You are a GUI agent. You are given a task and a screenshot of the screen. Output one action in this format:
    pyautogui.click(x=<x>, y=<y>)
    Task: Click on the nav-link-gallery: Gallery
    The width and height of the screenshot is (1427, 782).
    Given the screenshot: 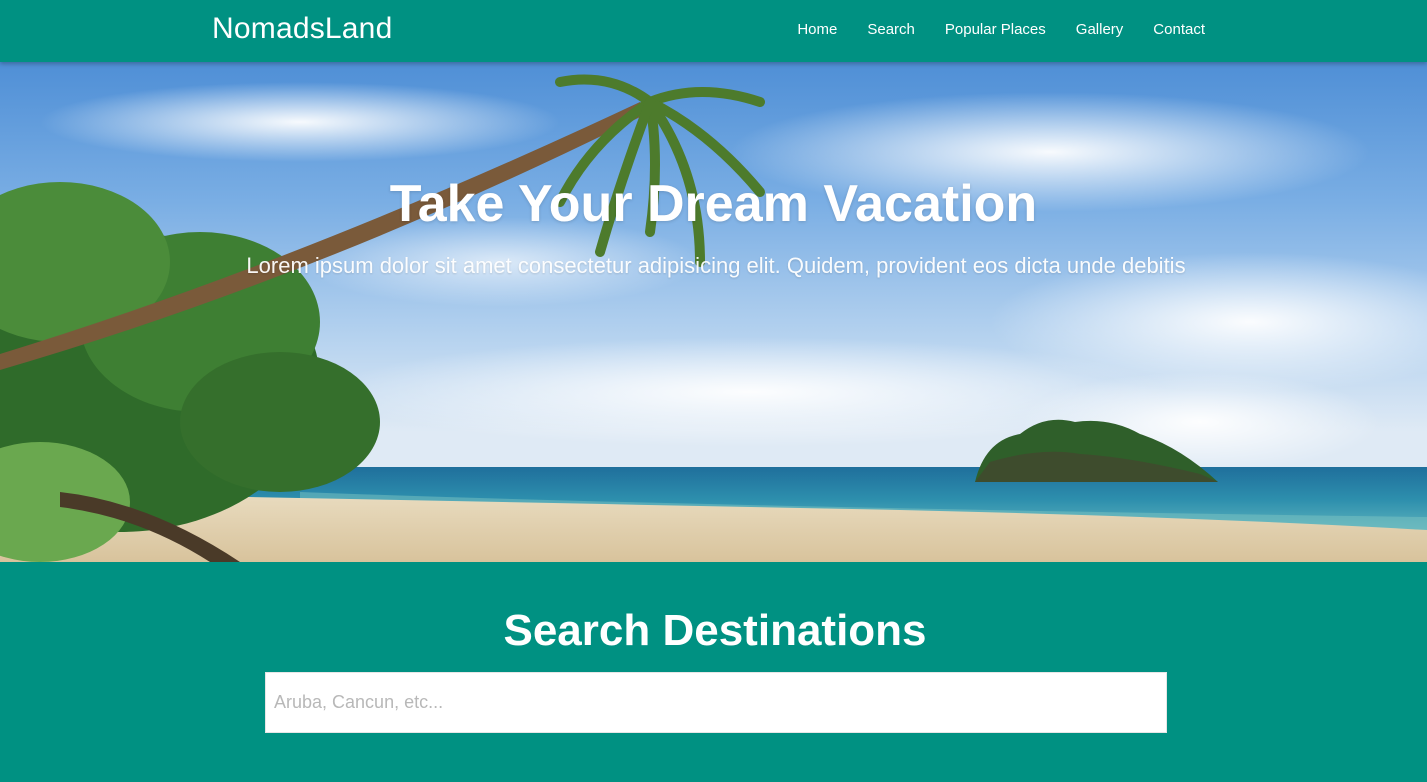 What is the action you would take?
    pyautogui.click(x=1100, y=29)
    